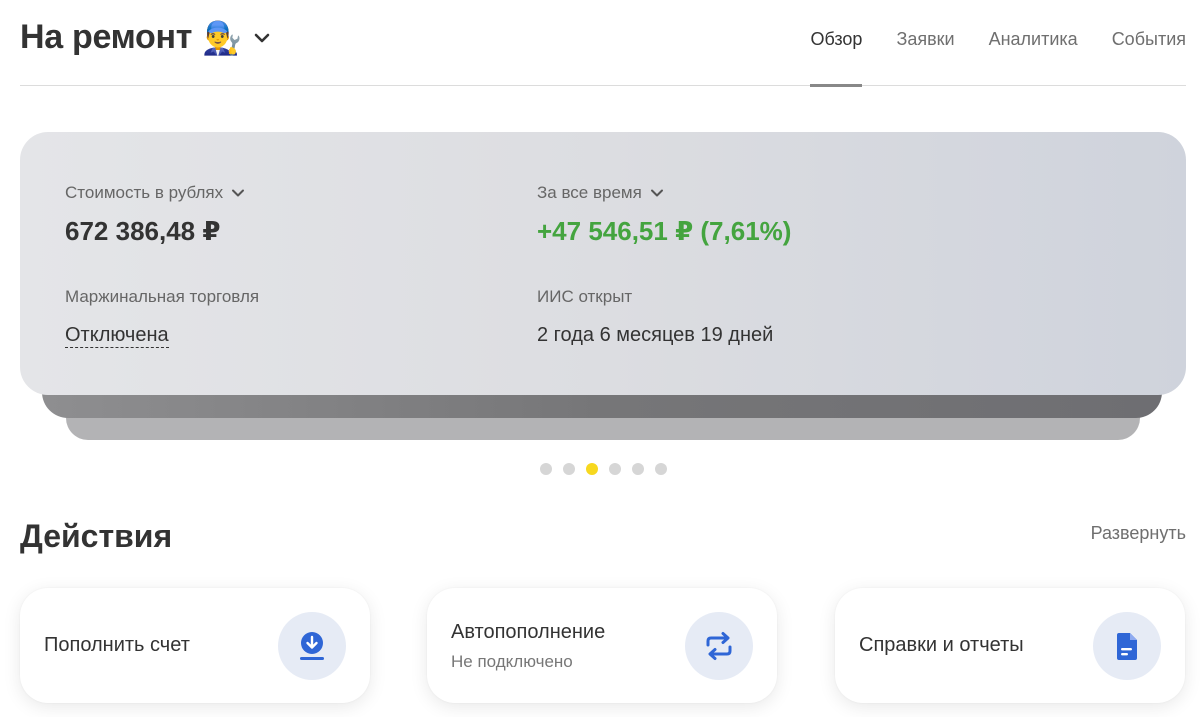 The width and height of the screenshot is (1200, 717). Describe the element at coordinates (162, 296) in the screenshot. I see `margin-label: Маржинальная торговля` at that location.